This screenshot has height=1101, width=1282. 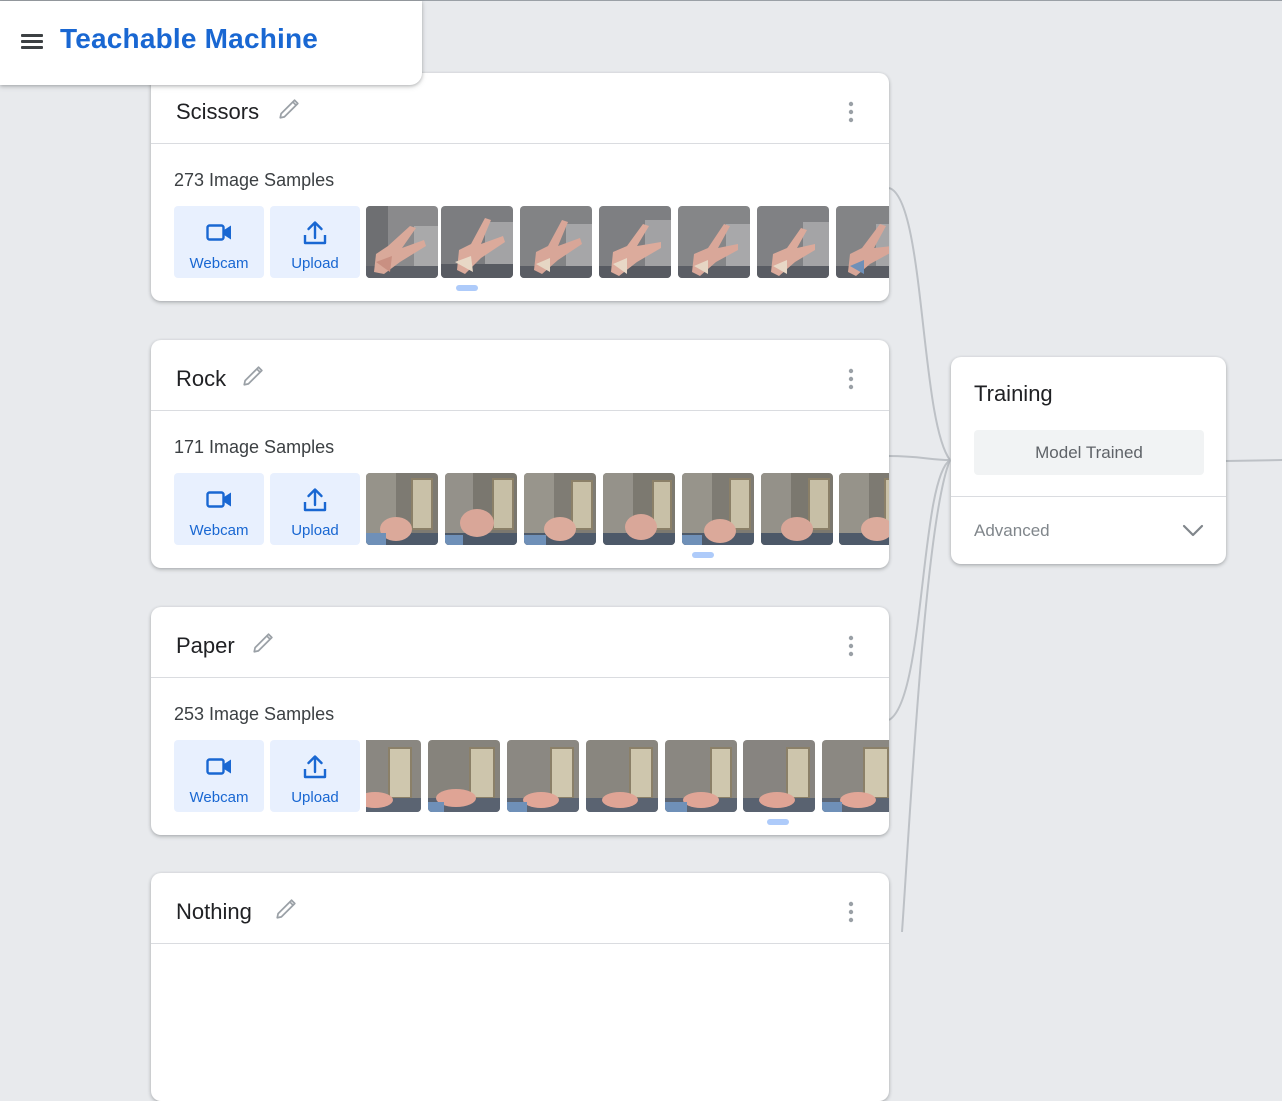 What do you see at coordinates (32, 41) in the screenshot?
I see `hamburger-menu-icon` at bounding box center [32, 41].